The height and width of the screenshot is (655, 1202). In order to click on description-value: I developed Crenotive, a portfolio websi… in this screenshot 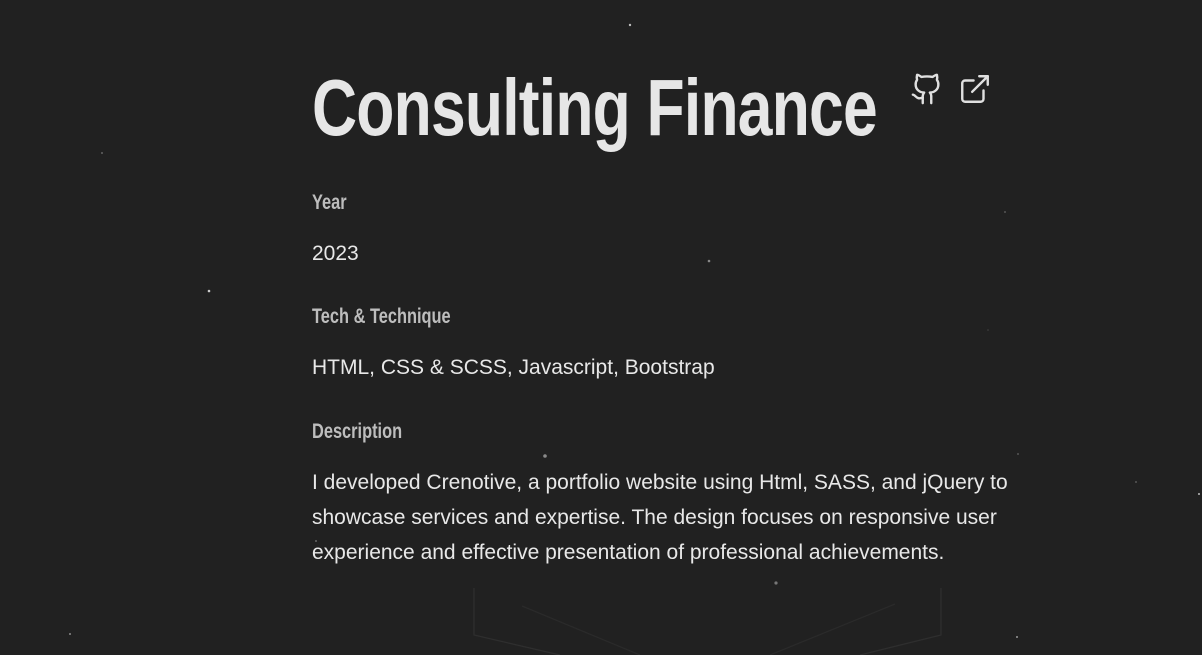, I will do `click(660, 517)`.